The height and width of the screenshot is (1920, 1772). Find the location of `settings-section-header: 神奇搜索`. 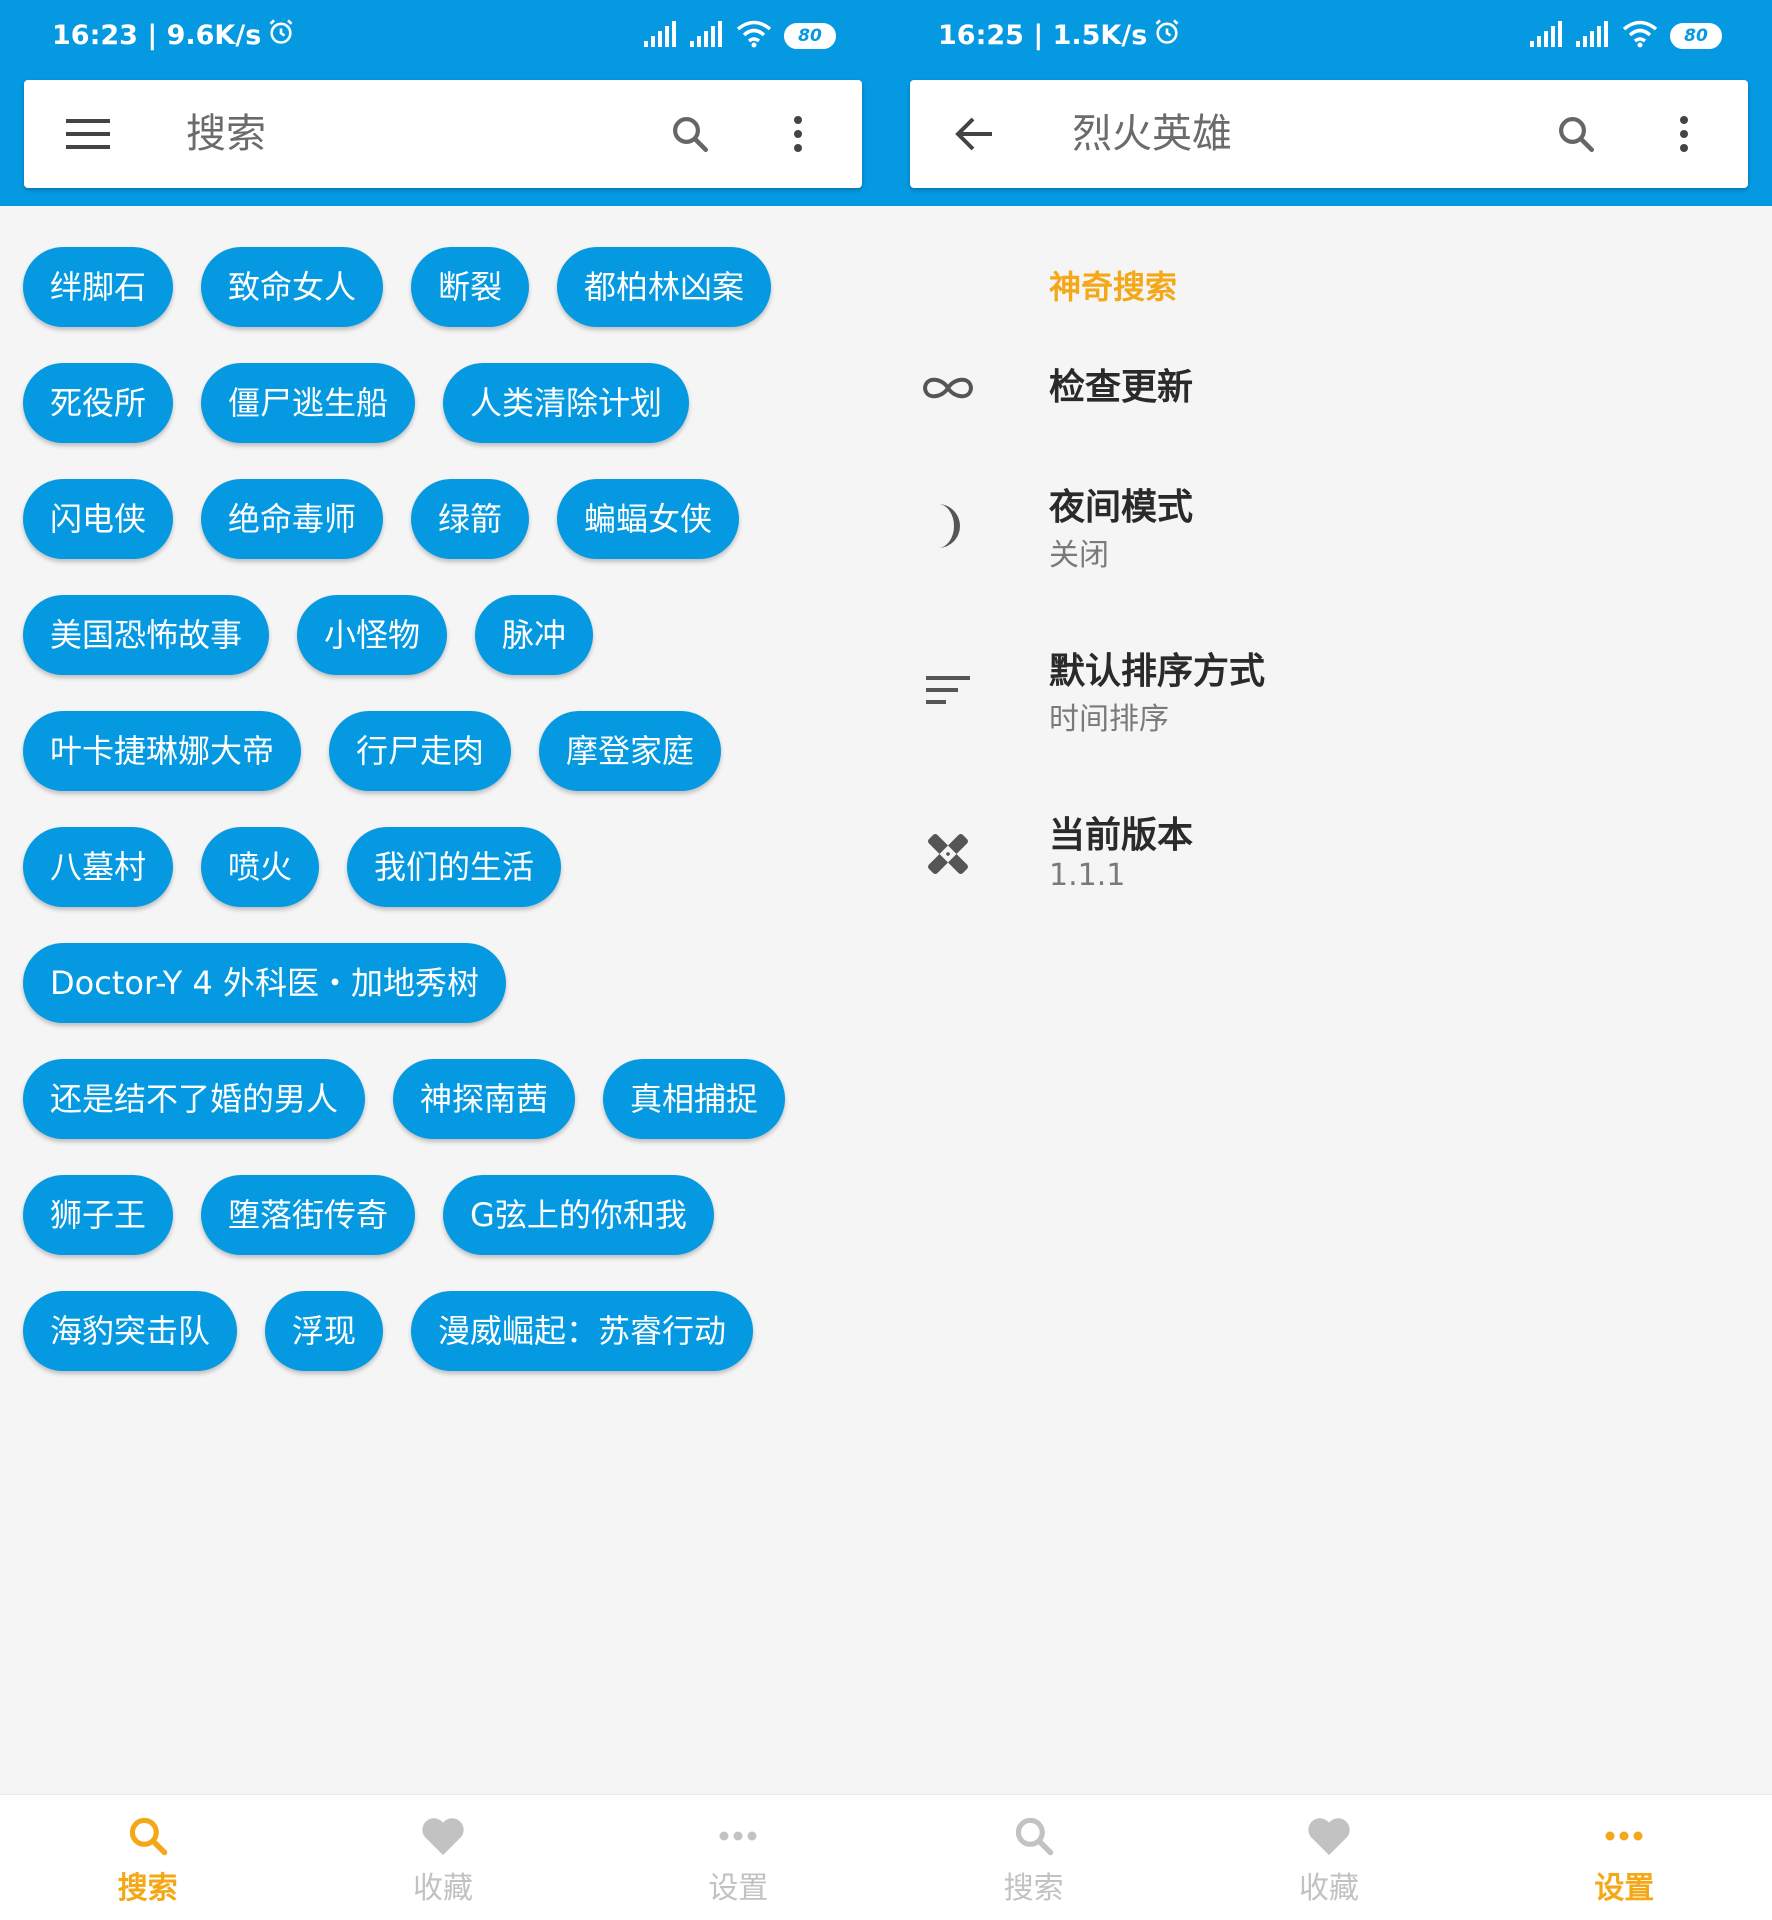

settings-section-header: 神奇搜索 is located at coordinates (1113, 287).